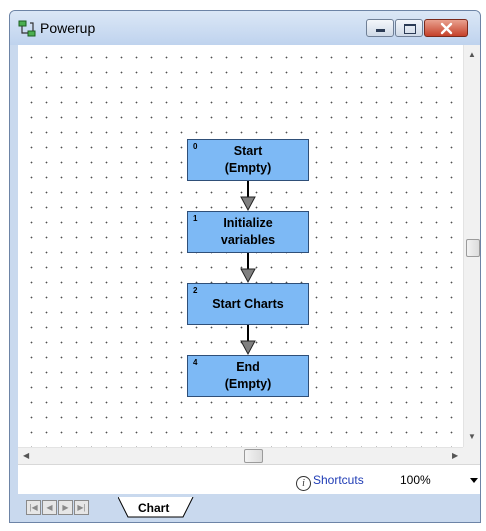  Describe the element at coordinates (303, 483) in the screenshot. I see `info-icon: i` at that location.